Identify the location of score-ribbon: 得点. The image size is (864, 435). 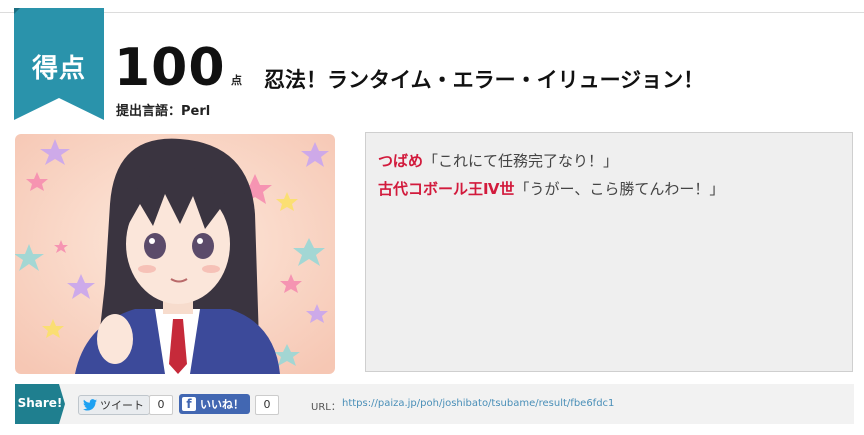
(59, 64).